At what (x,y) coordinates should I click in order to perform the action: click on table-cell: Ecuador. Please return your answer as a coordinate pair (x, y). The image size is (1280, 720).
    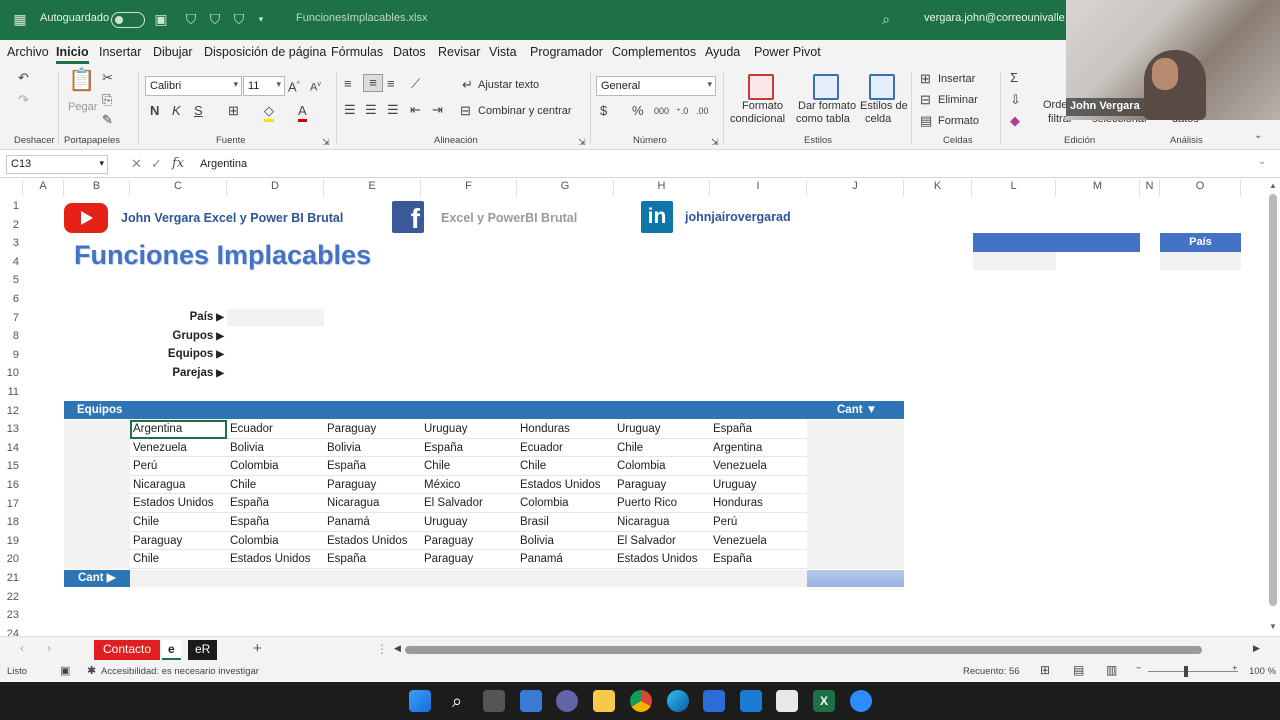
    Looking at the image, I should click on (565, 448).